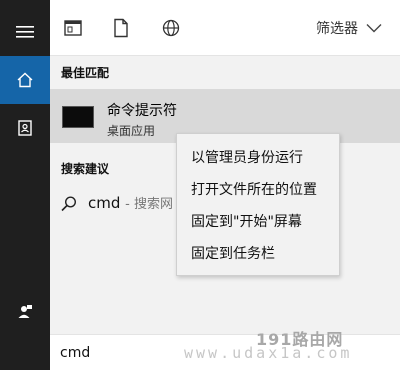 This screenshot has height=370, width=400. I want to click on home-icon, so click(25, 80).